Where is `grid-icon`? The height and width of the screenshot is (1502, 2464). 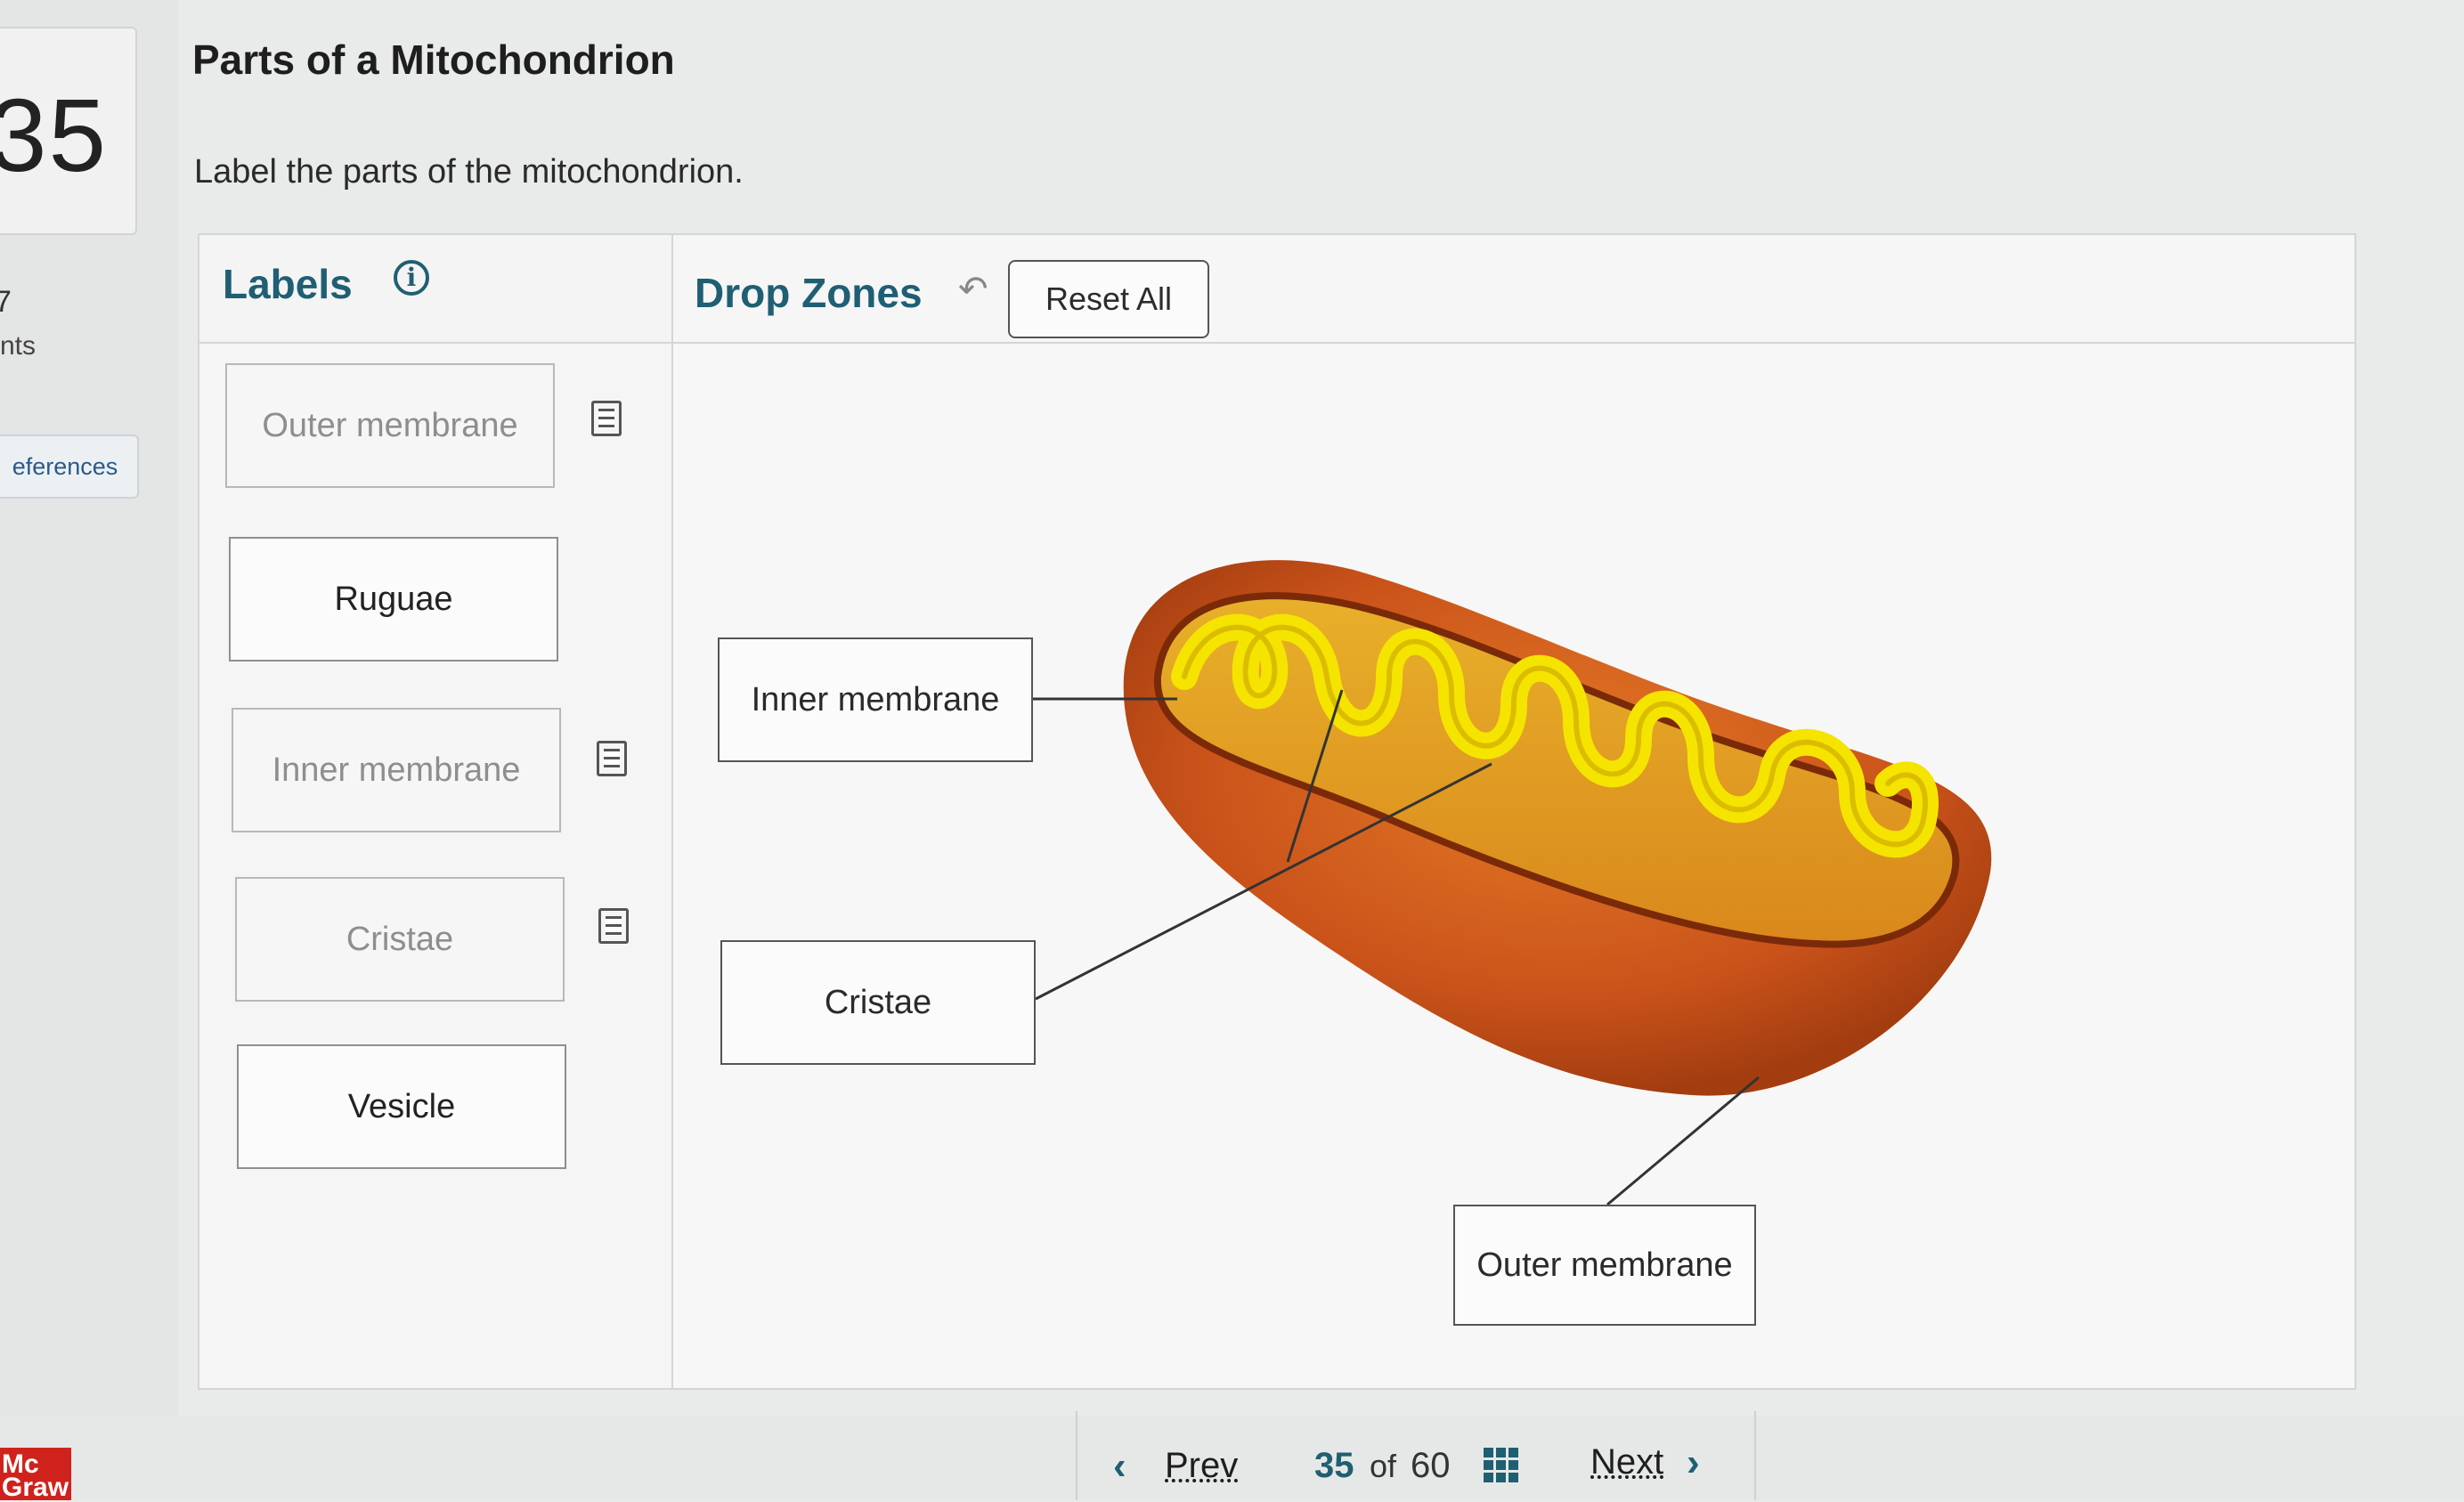 grid-icon is located at coordinates (1501, 1465).